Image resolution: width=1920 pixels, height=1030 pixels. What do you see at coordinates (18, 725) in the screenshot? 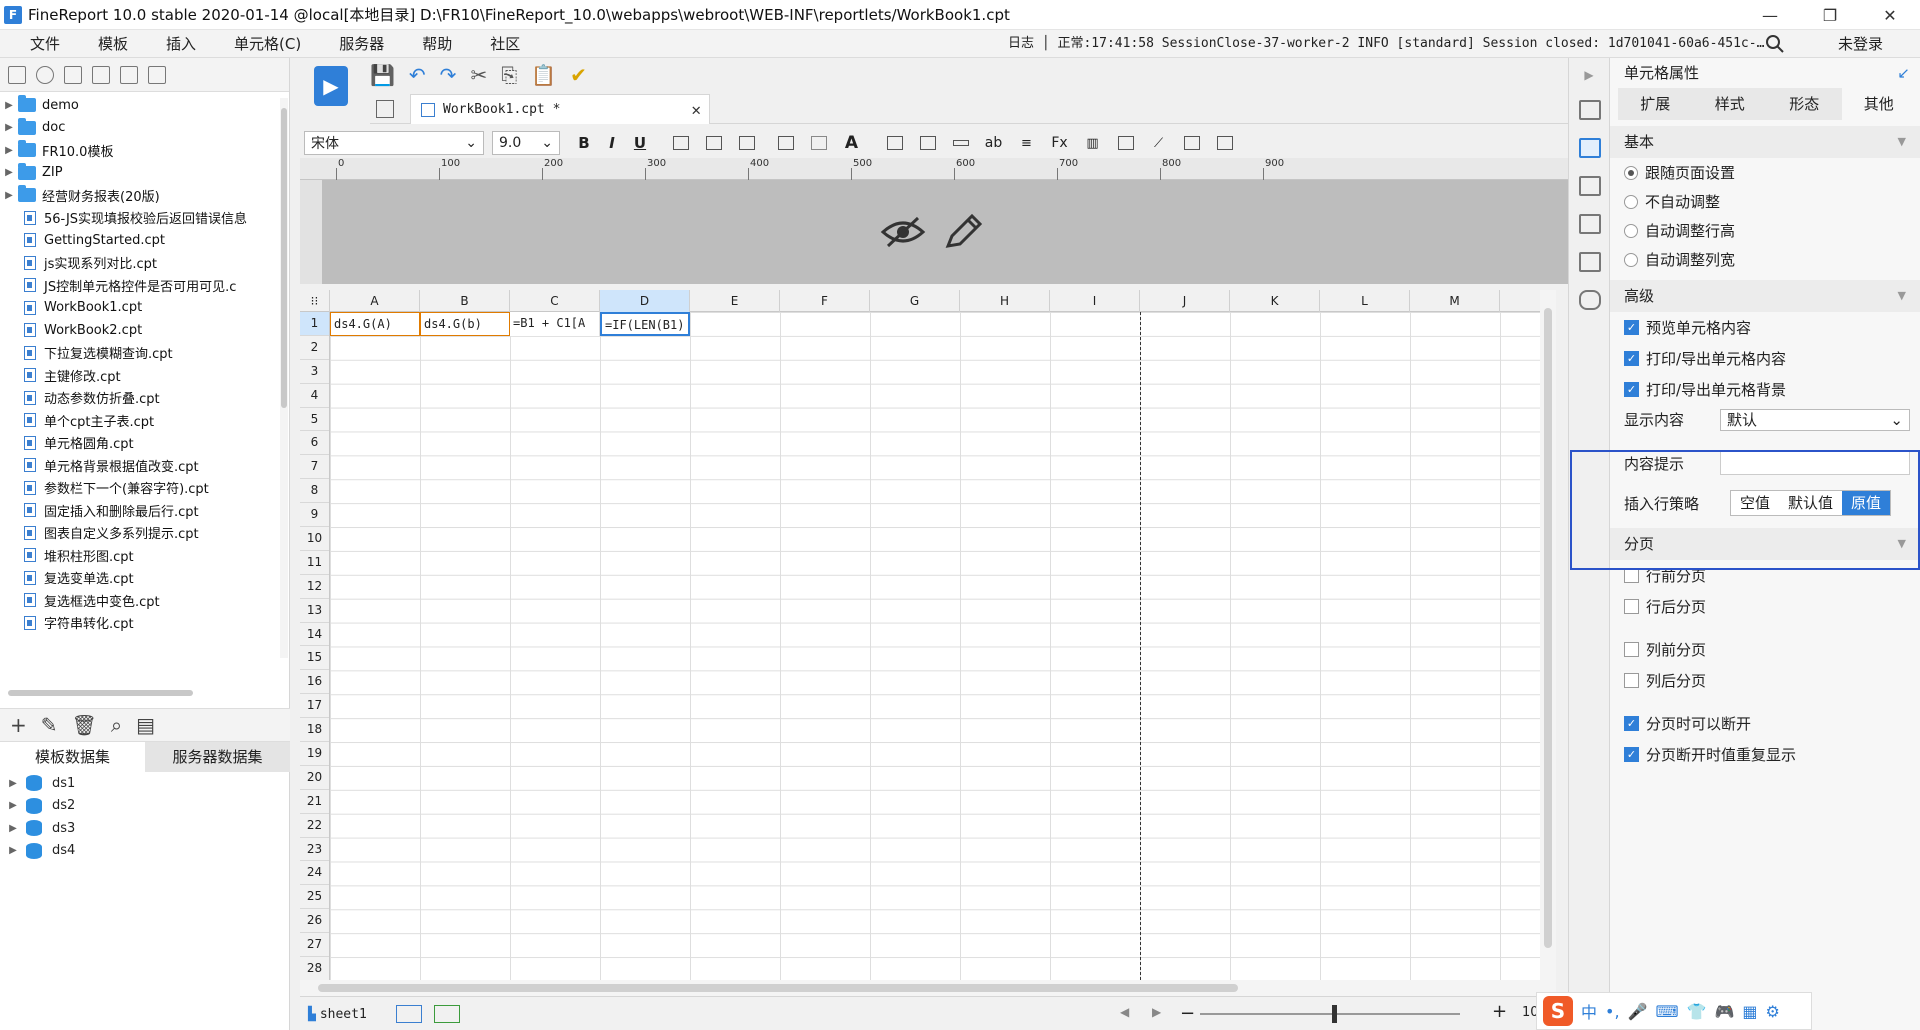
I see `add-dataset-icon: +` at bounding box center [18, 725].